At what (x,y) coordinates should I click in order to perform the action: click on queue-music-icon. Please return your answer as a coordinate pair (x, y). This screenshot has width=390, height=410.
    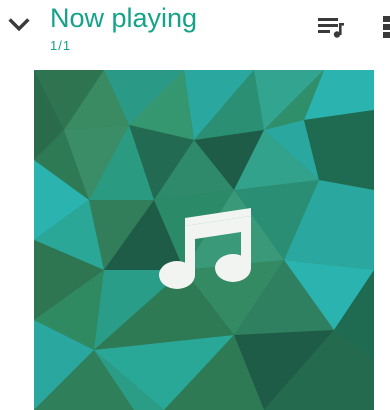
    Looking at the image, I should click on (331, 28).